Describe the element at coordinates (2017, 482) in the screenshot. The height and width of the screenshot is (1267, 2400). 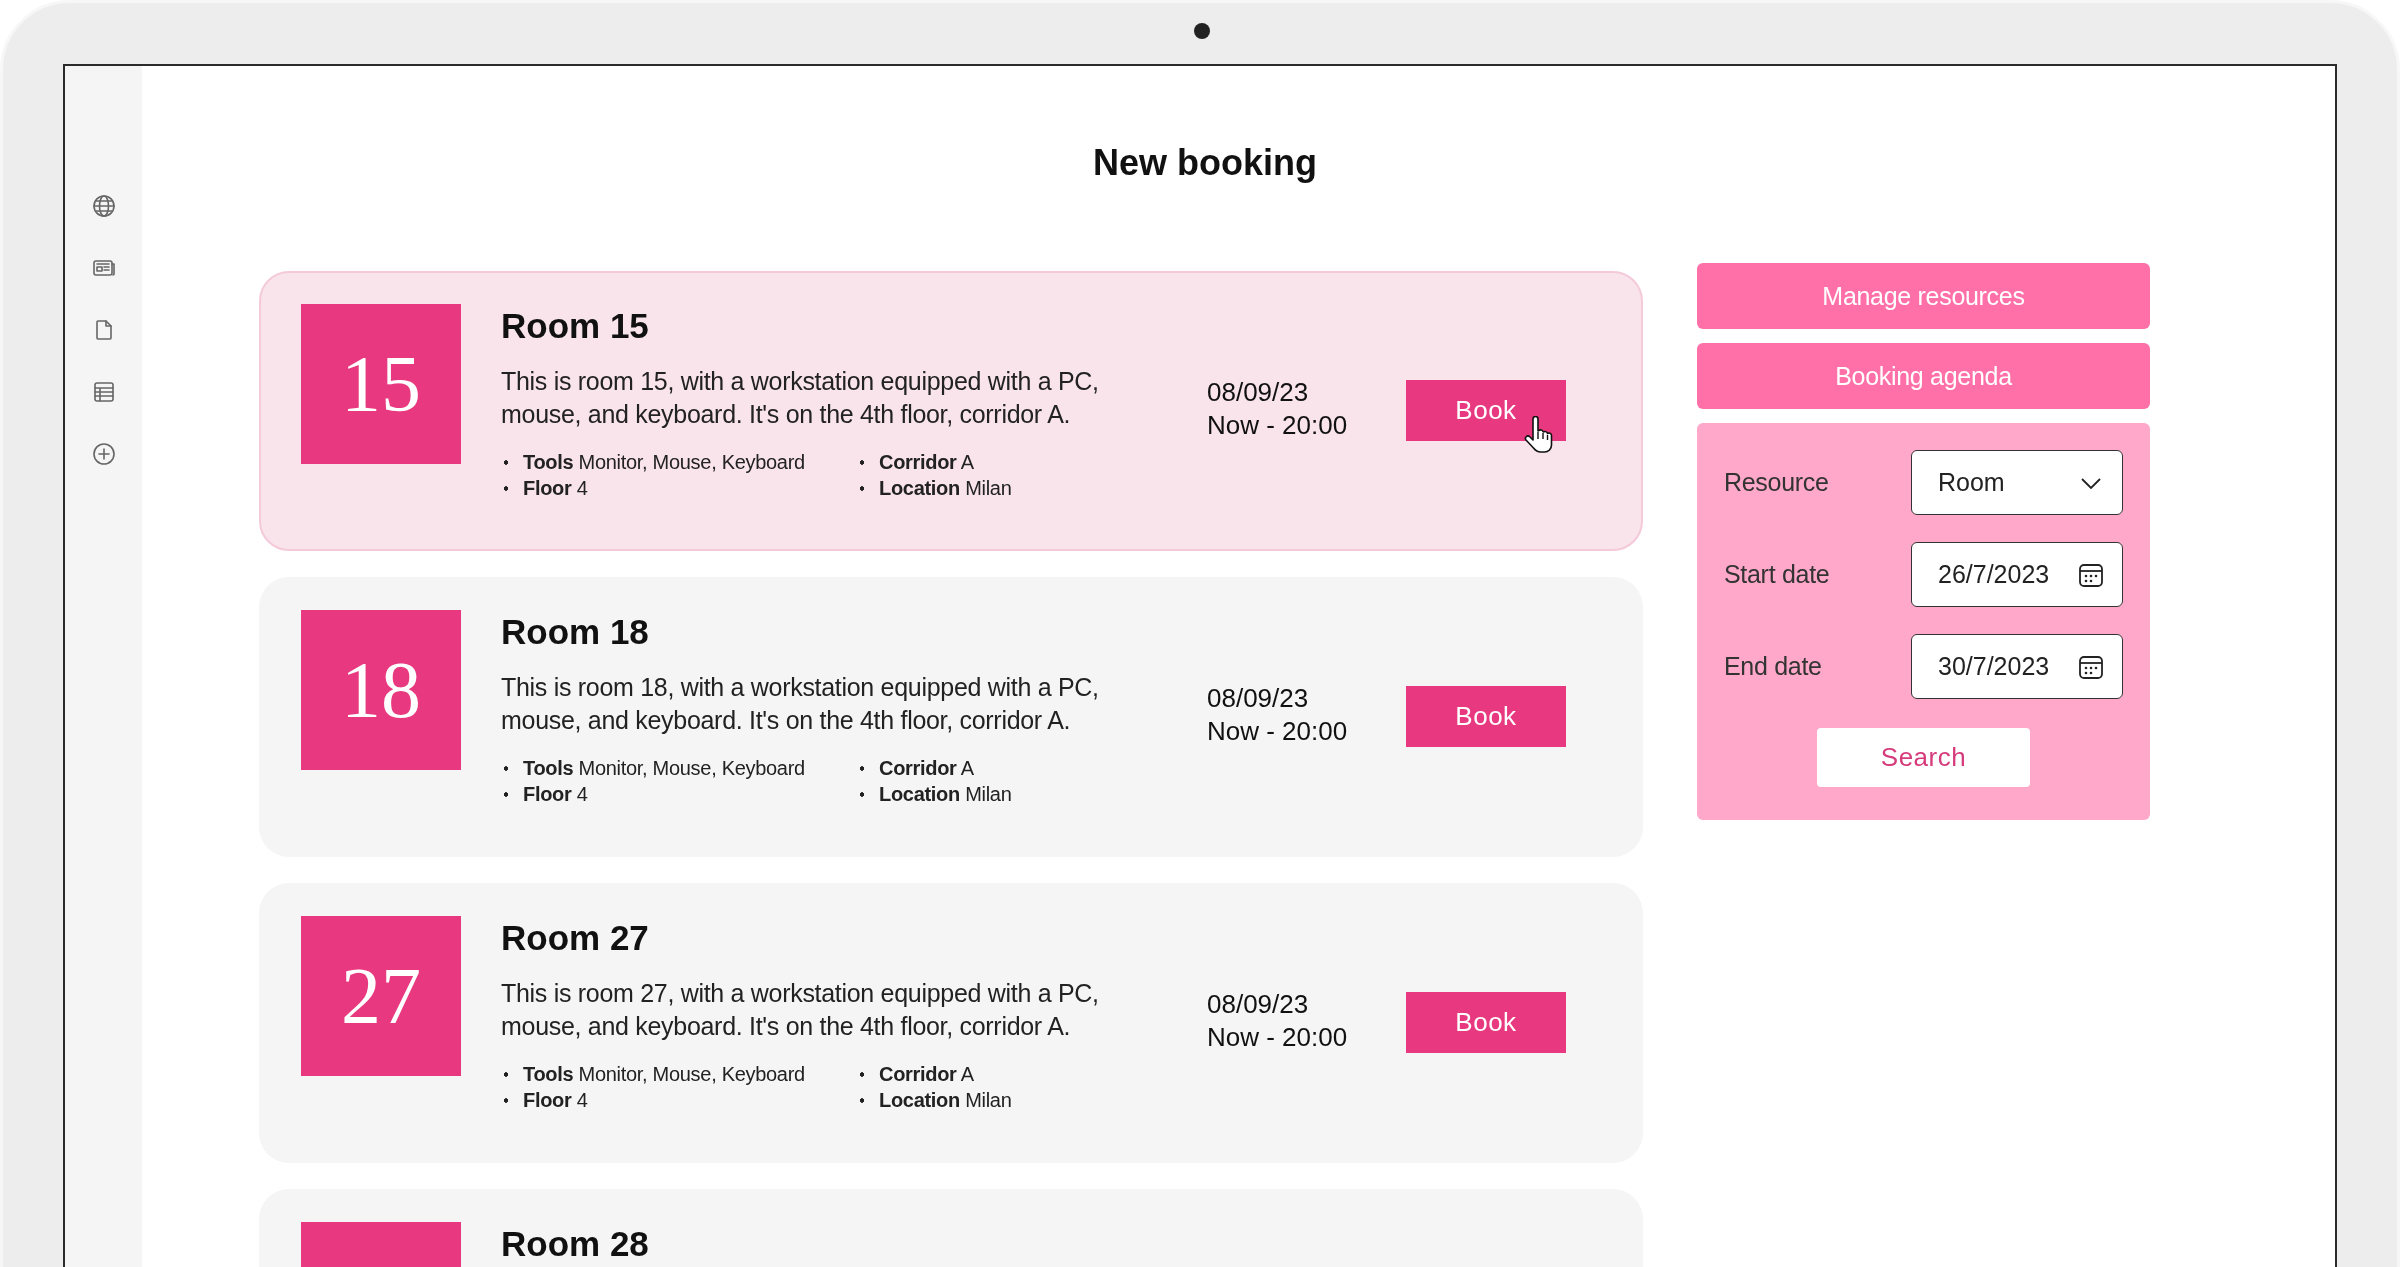
I see `resource-dropdown: Room` at that location.